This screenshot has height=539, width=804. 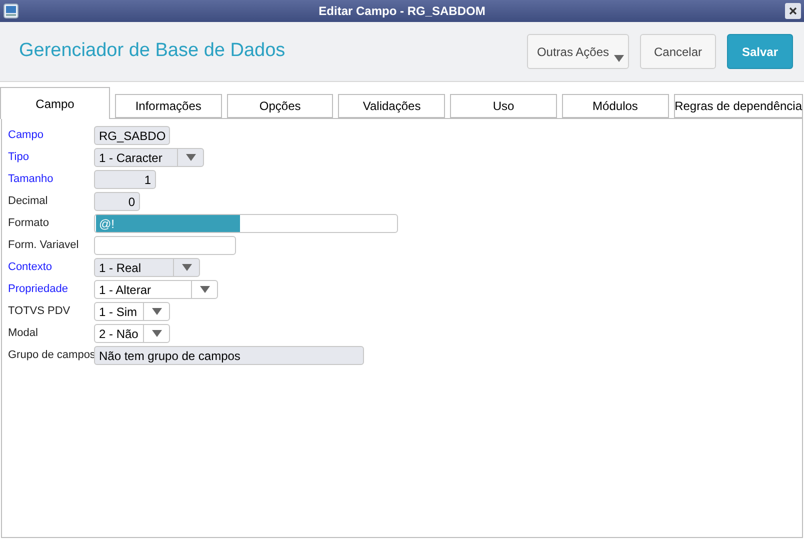 I want to click on tab: Informações, so click(x=168, y=106).